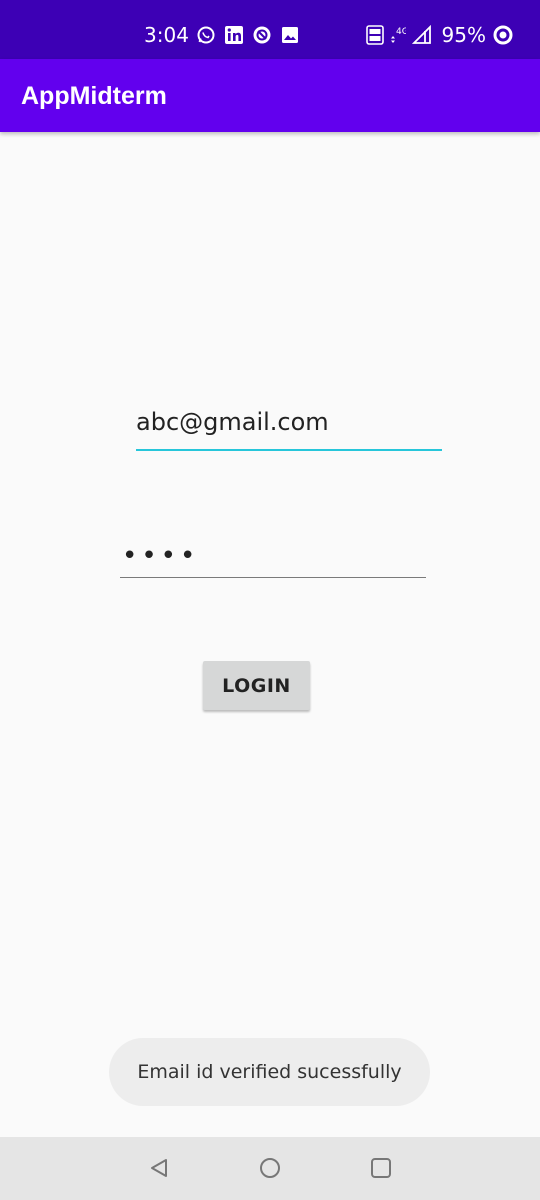  I want to click on battery-percentage: 95%, so click(463, 35).